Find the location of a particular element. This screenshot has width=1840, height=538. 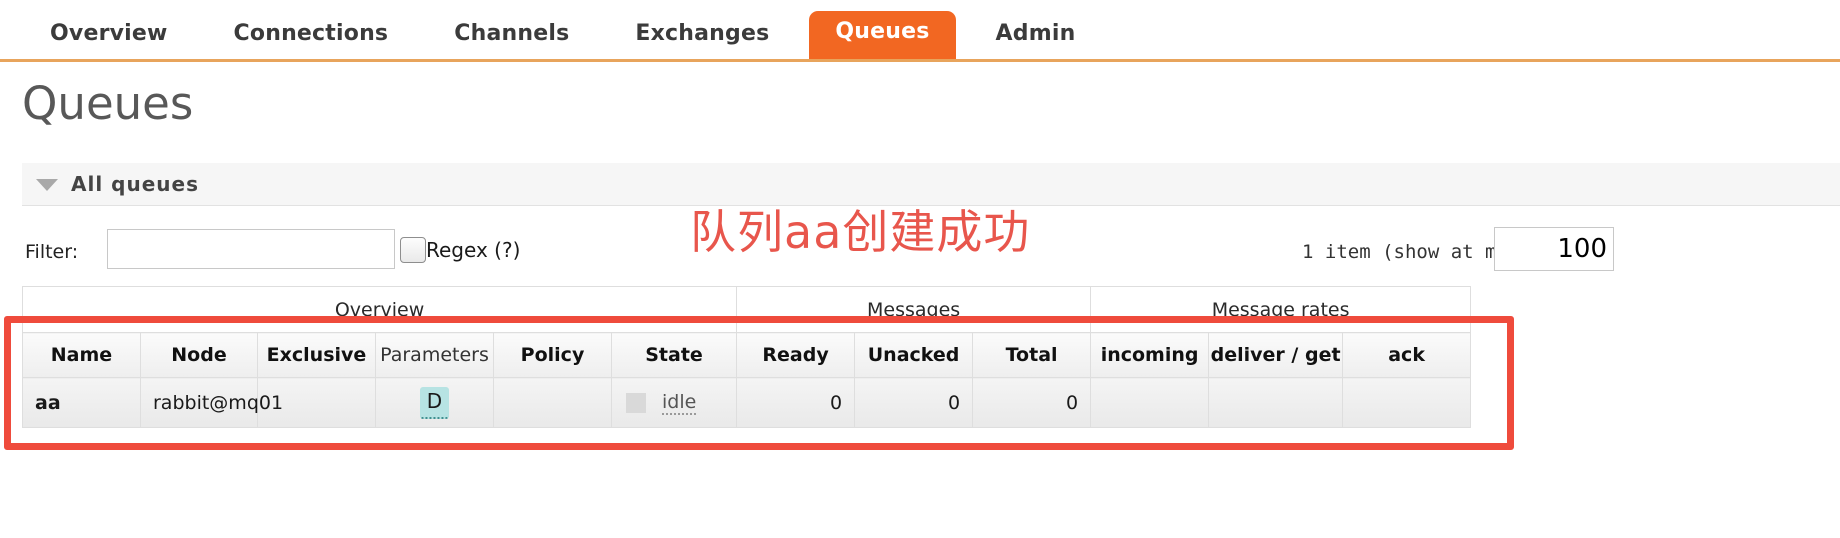

column-header-node: Node is located at coordinates (199, 355).